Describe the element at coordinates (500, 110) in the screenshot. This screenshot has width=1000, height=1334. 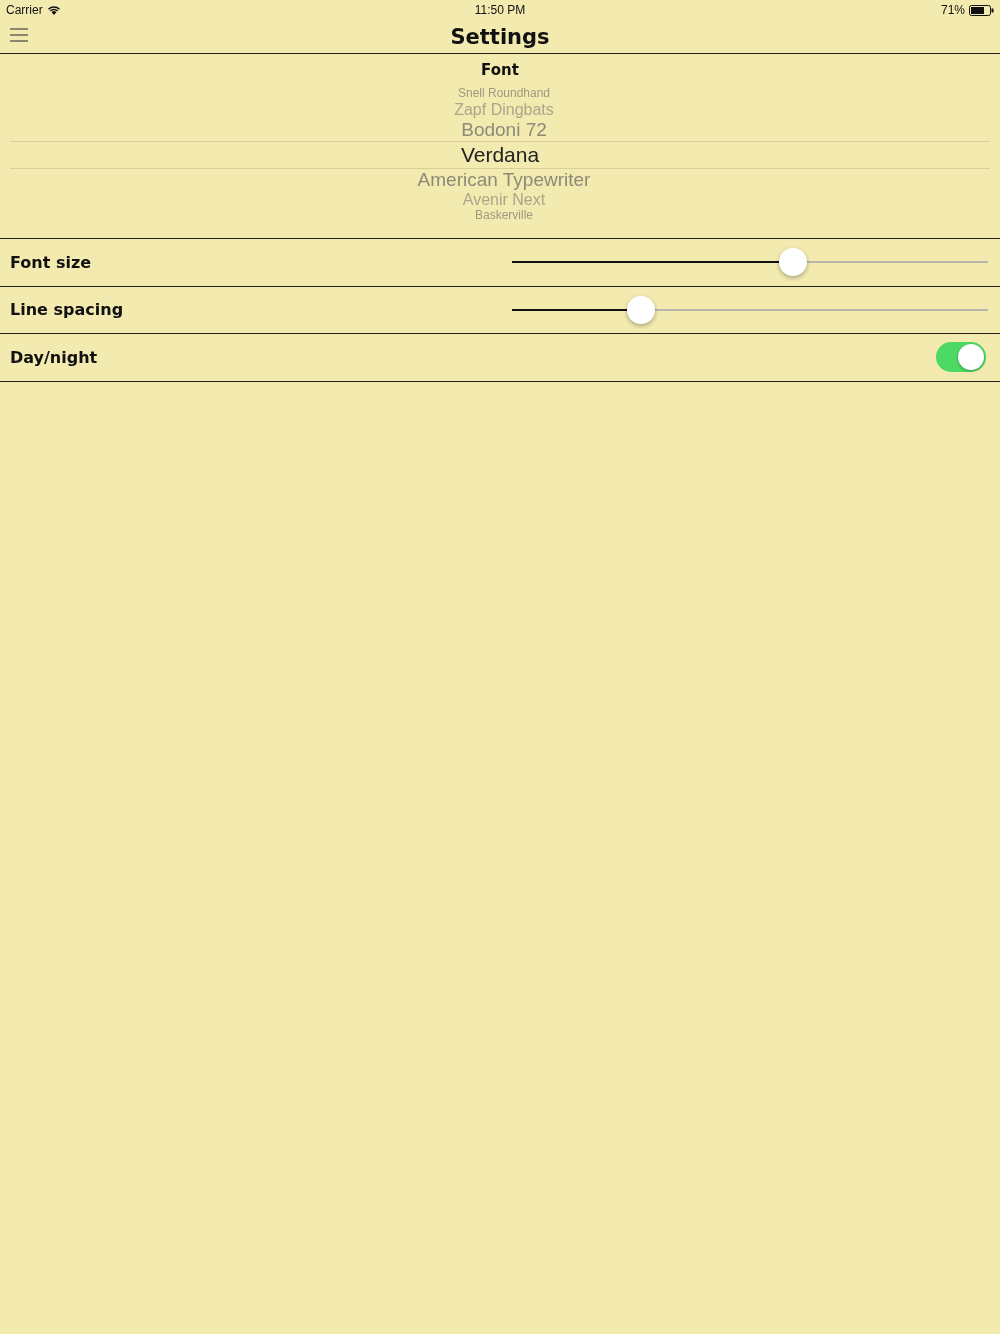
I see `font-option: Zapf Dingbats` at that location.